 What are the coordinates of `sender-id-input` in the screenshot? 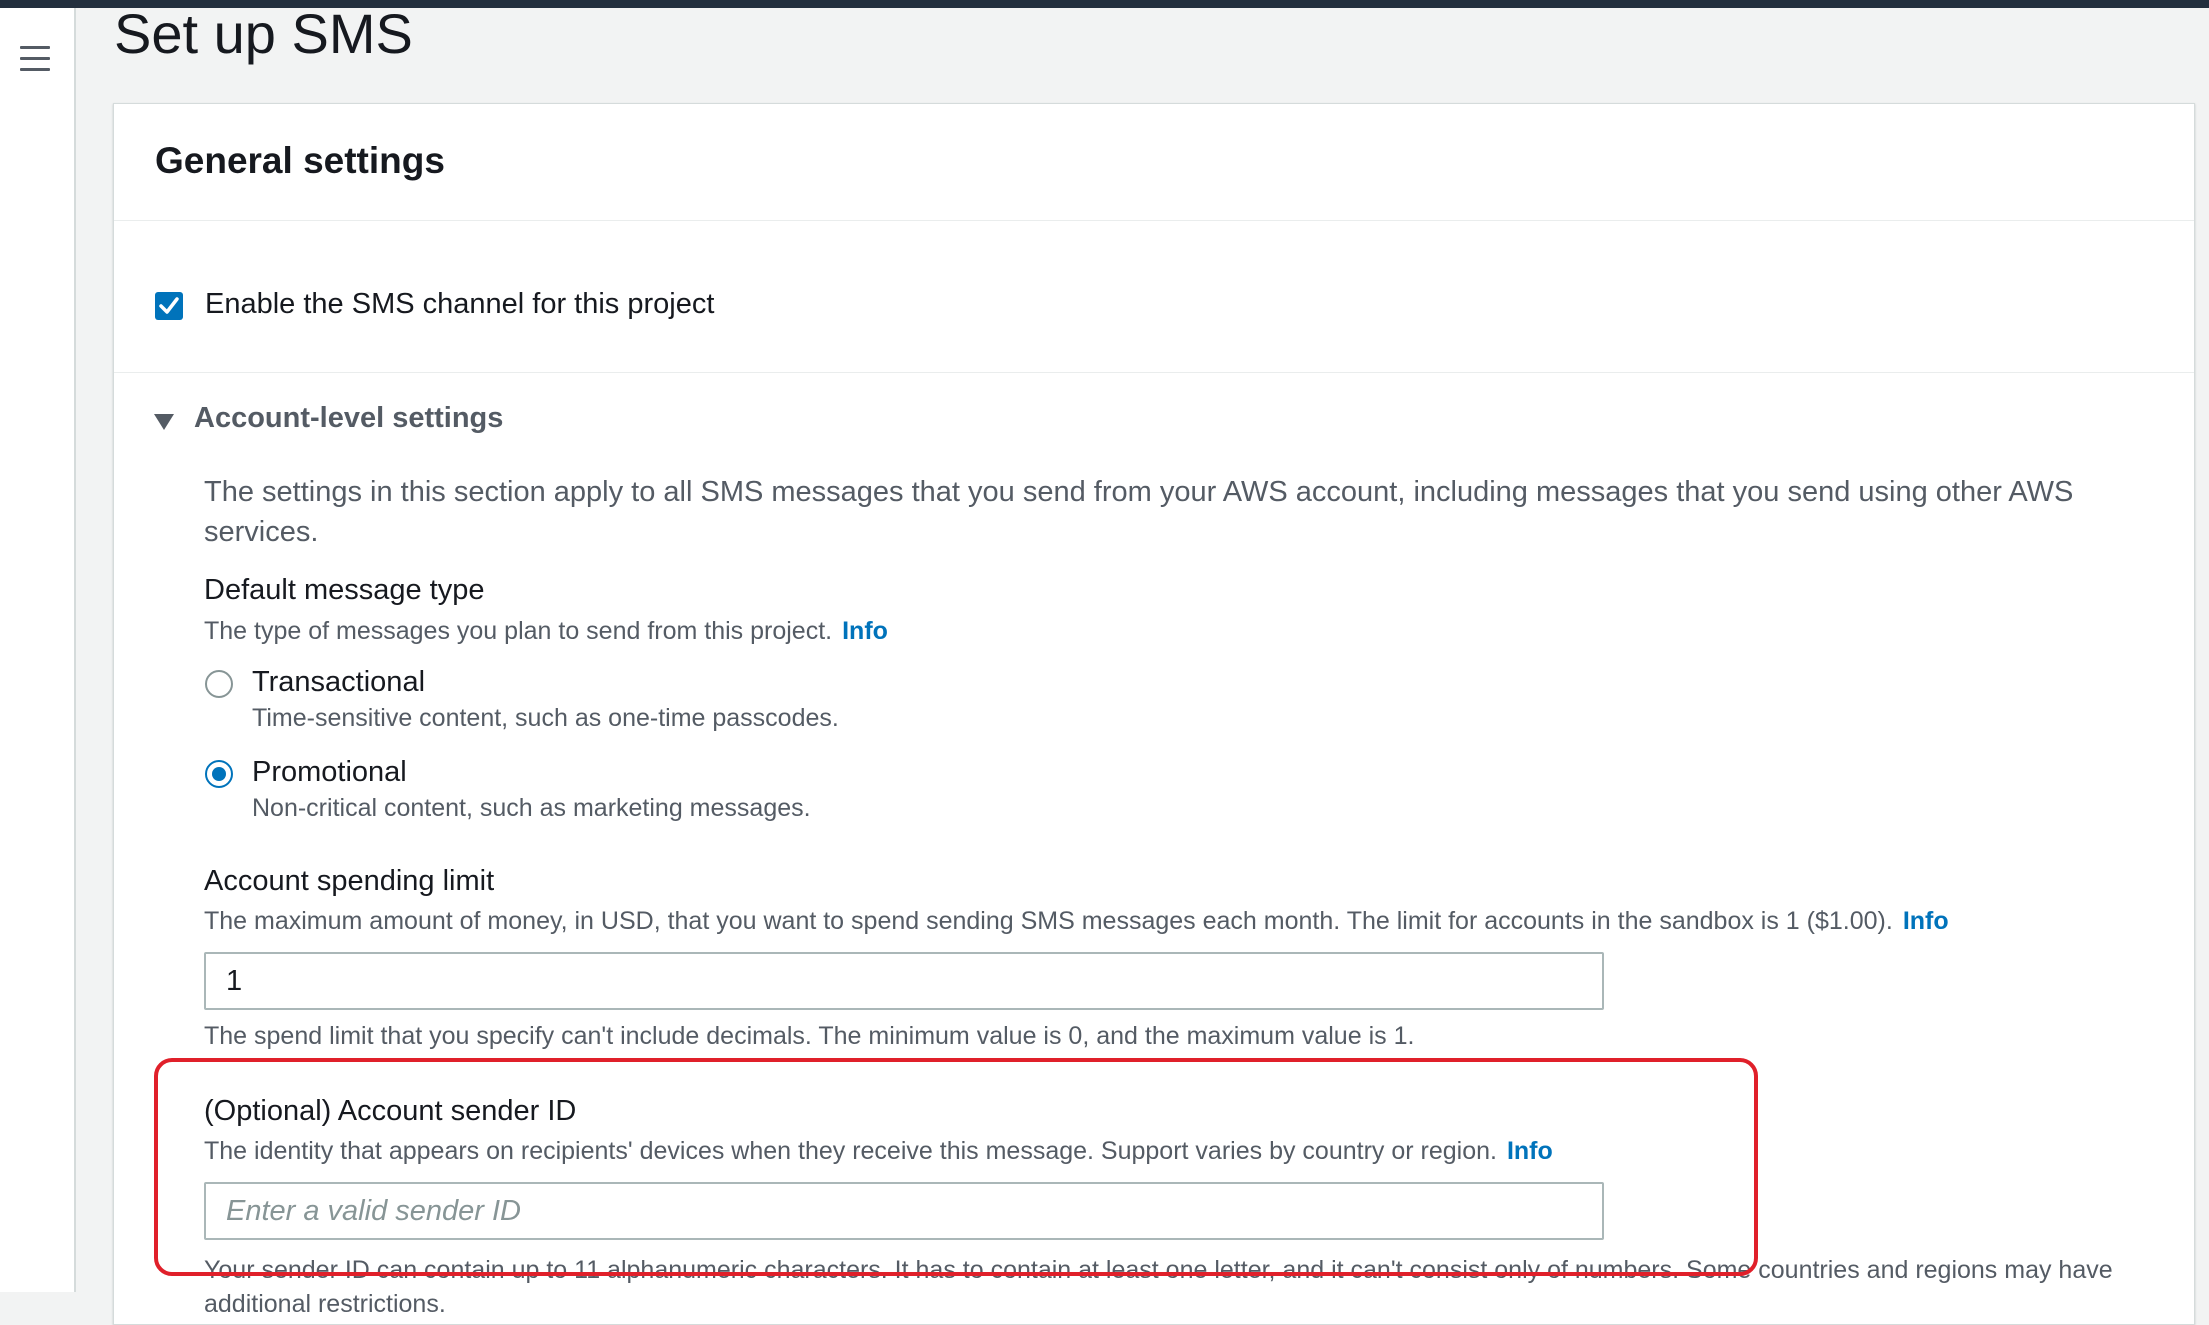 It's located at (904, 1211).